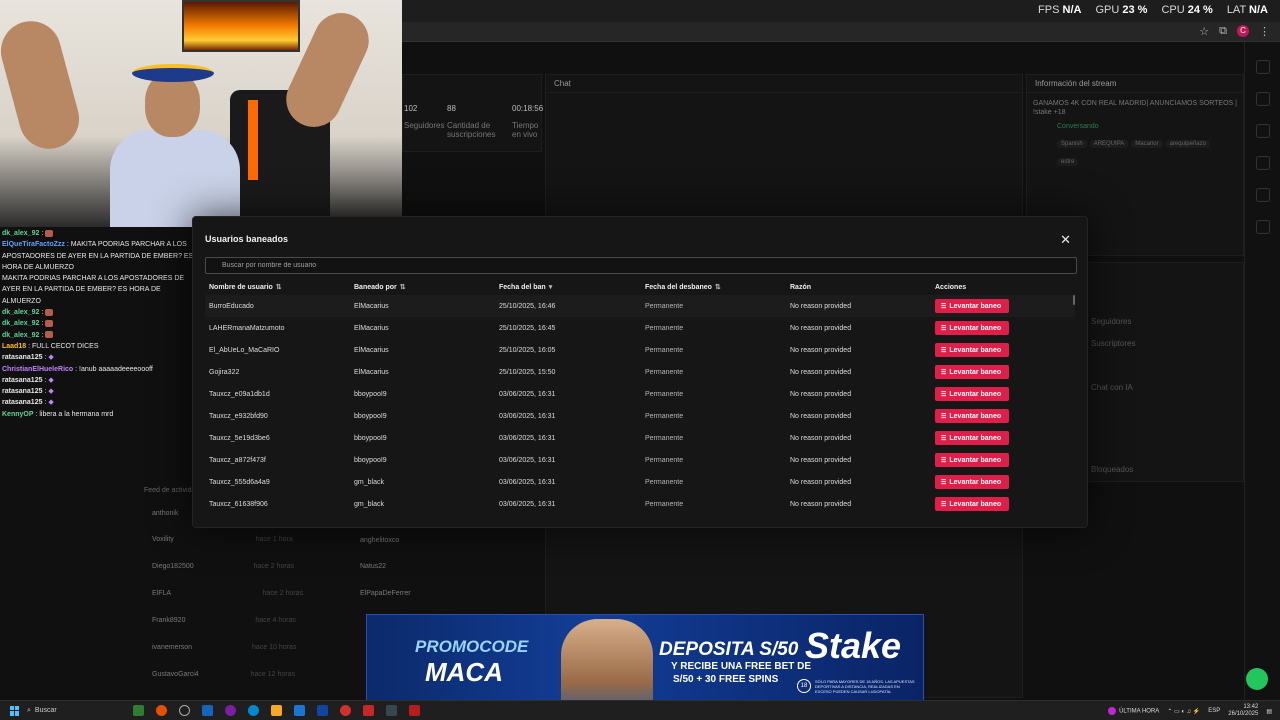 The width and height of the screenshot is (1280, 720). What do you see at coordinates (726, 679) in the screenshot?
I see `promo-offer-detail: S/50 + 30 FREE SPINS` at bounding box center [726, 679].